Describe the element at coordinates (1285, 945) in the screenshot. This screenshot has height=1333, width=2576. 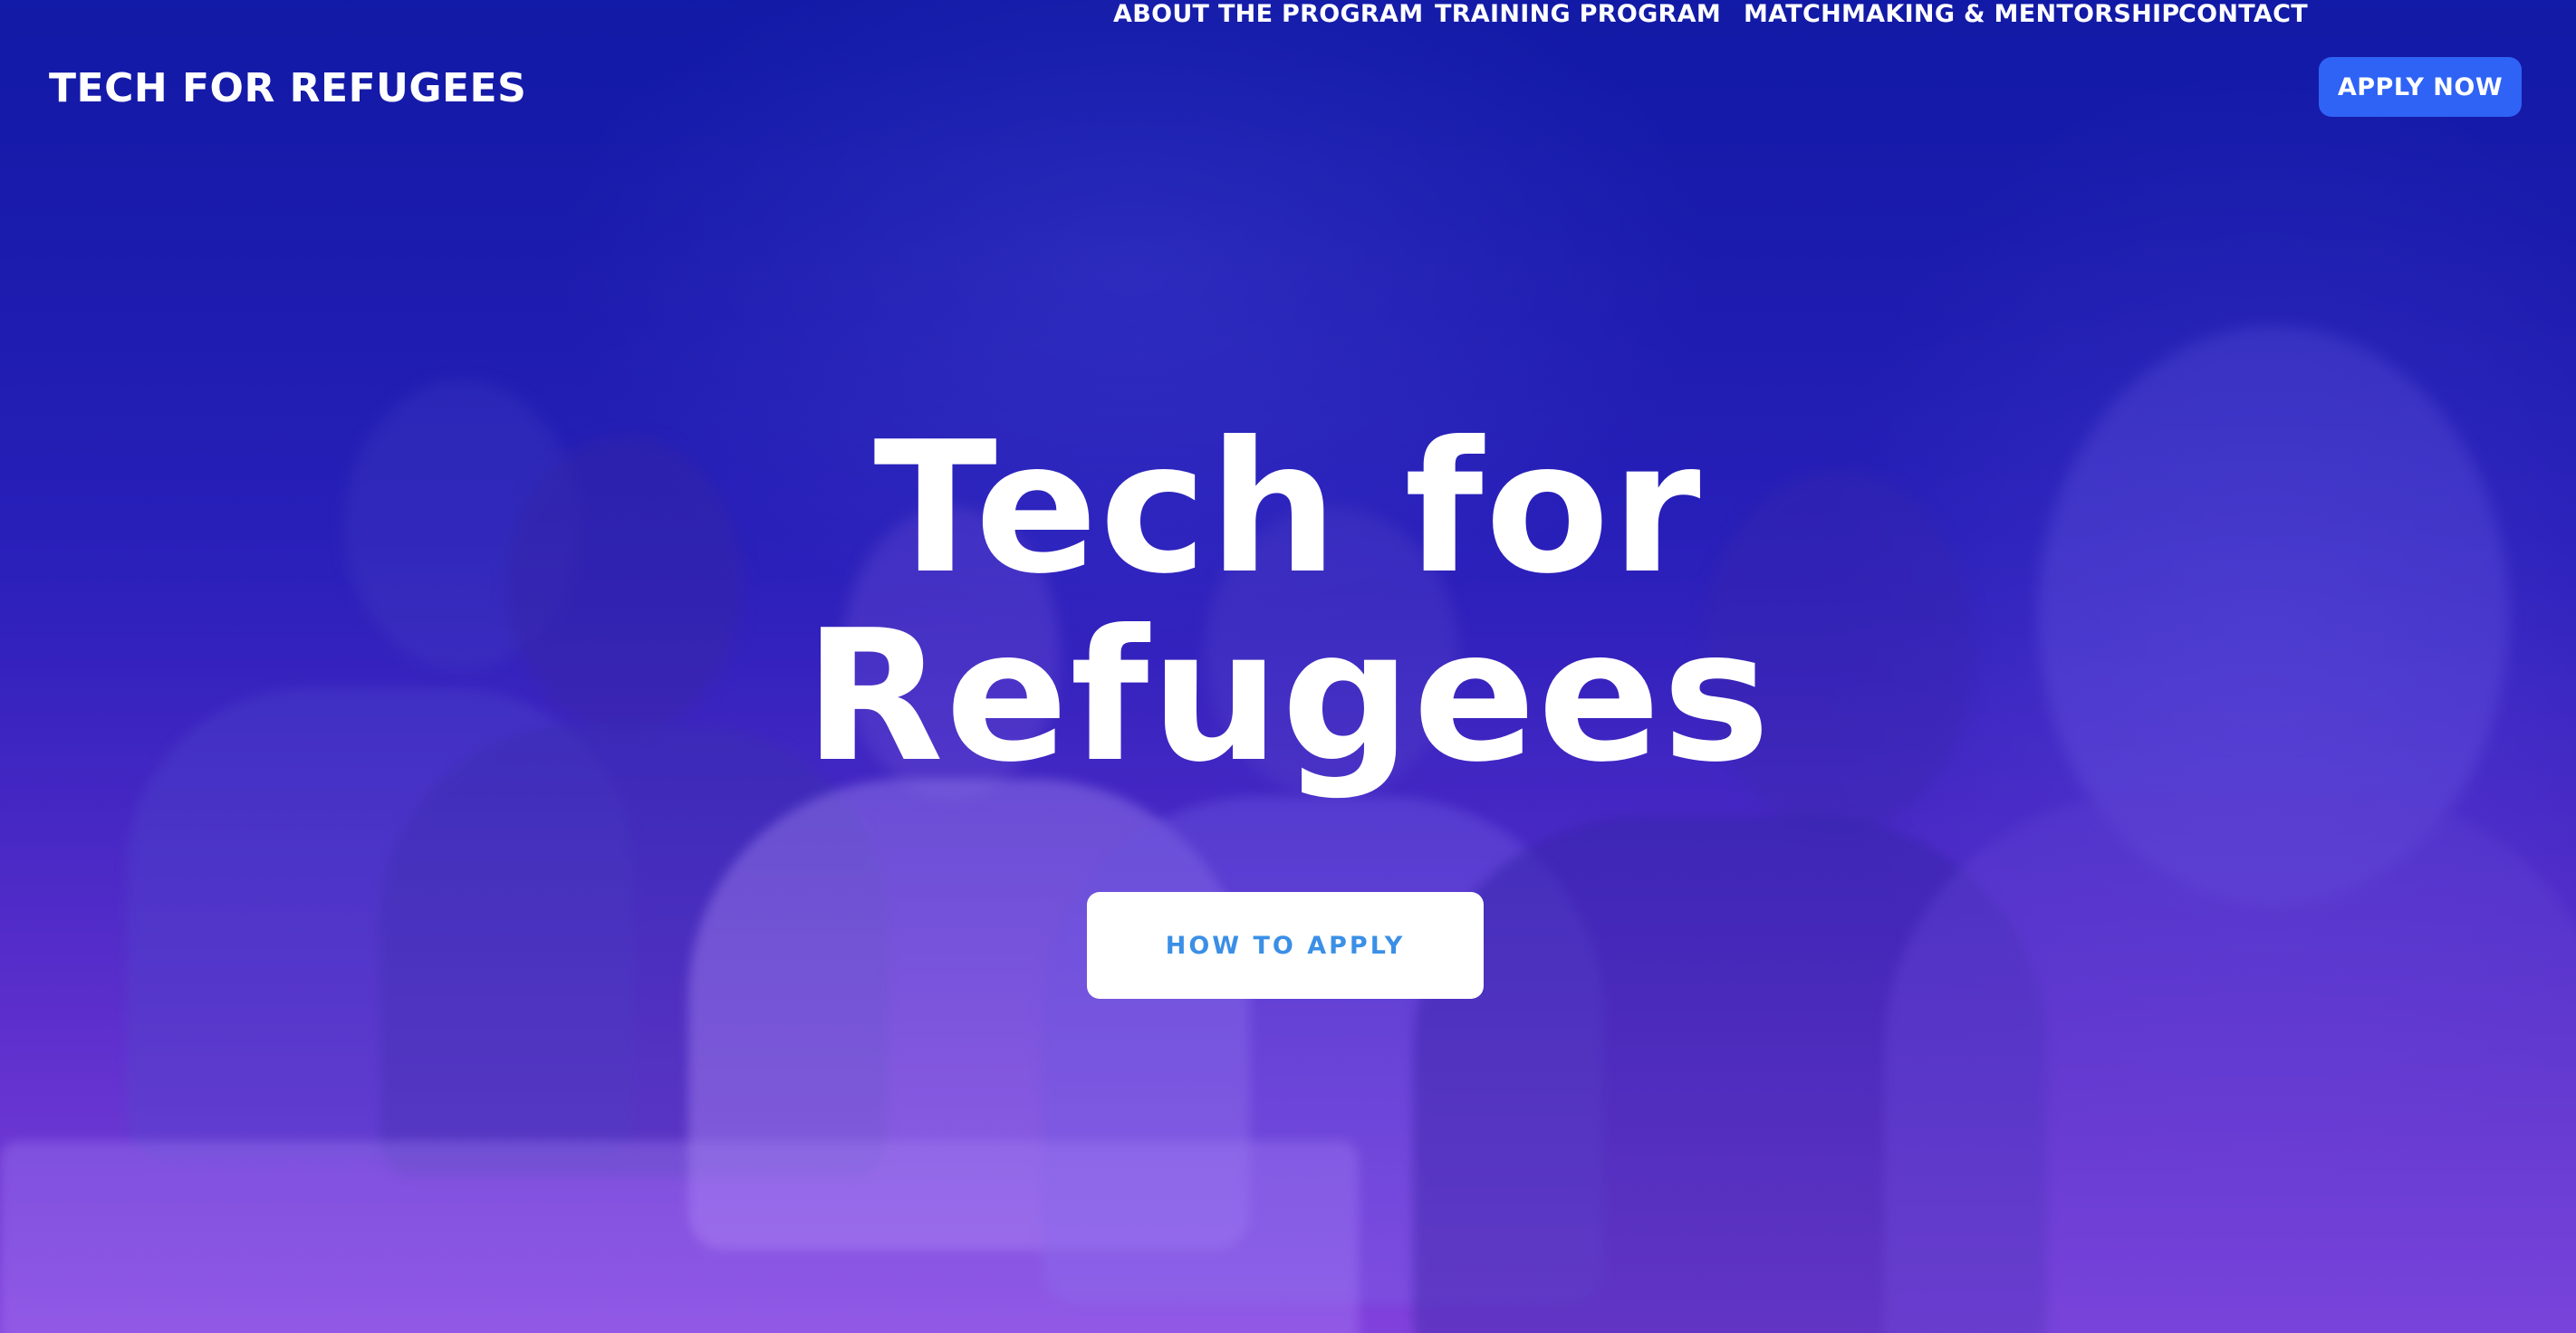
I see `how-to-apply-button: HOW TO APPLY` at that location.